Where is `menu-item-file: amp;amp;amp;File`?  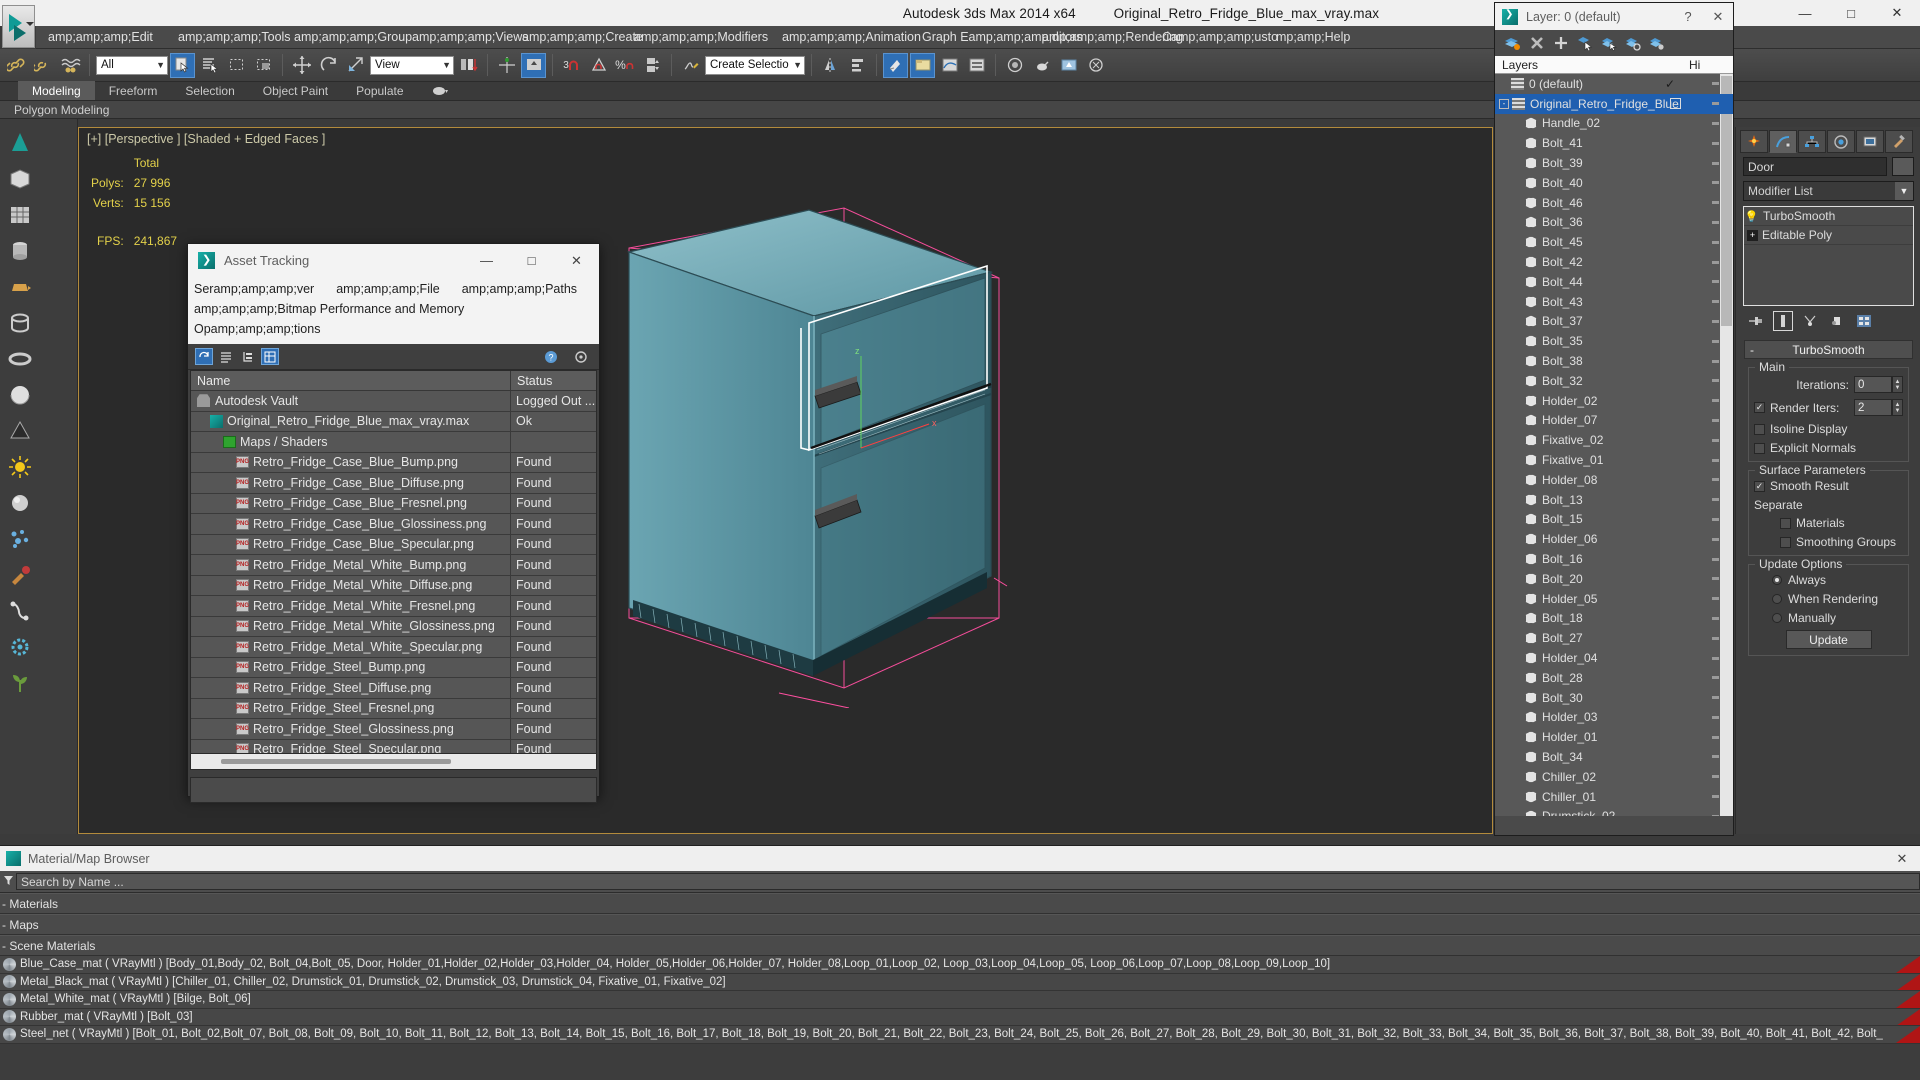 menu-item-file: amp;amp;amp;File is located at coordinates (388, 289).